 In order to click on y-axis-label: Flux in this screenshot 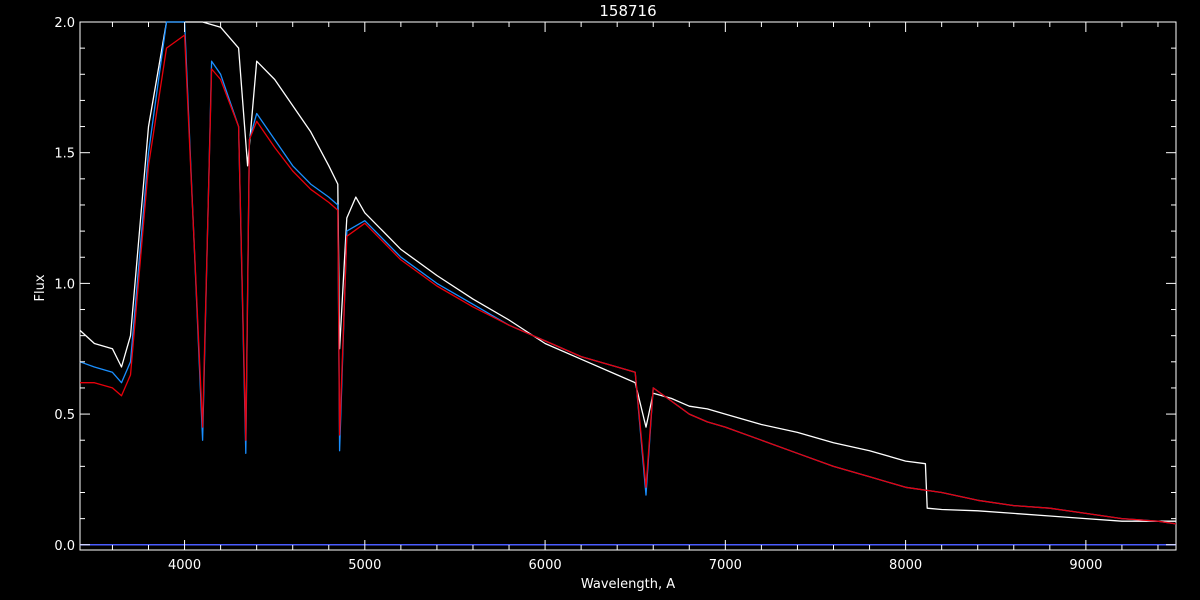, I will do `click(40, 287)`.